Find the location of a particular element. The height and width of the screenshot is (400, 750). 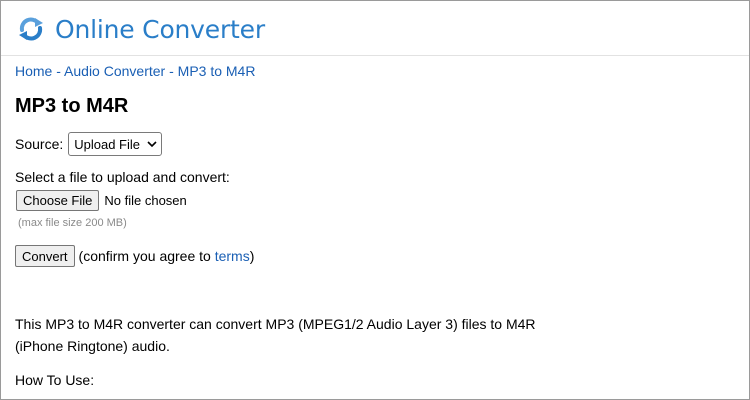

breadcrumb-current-link: MP3 to M4R is located at coordinates (217, 71).